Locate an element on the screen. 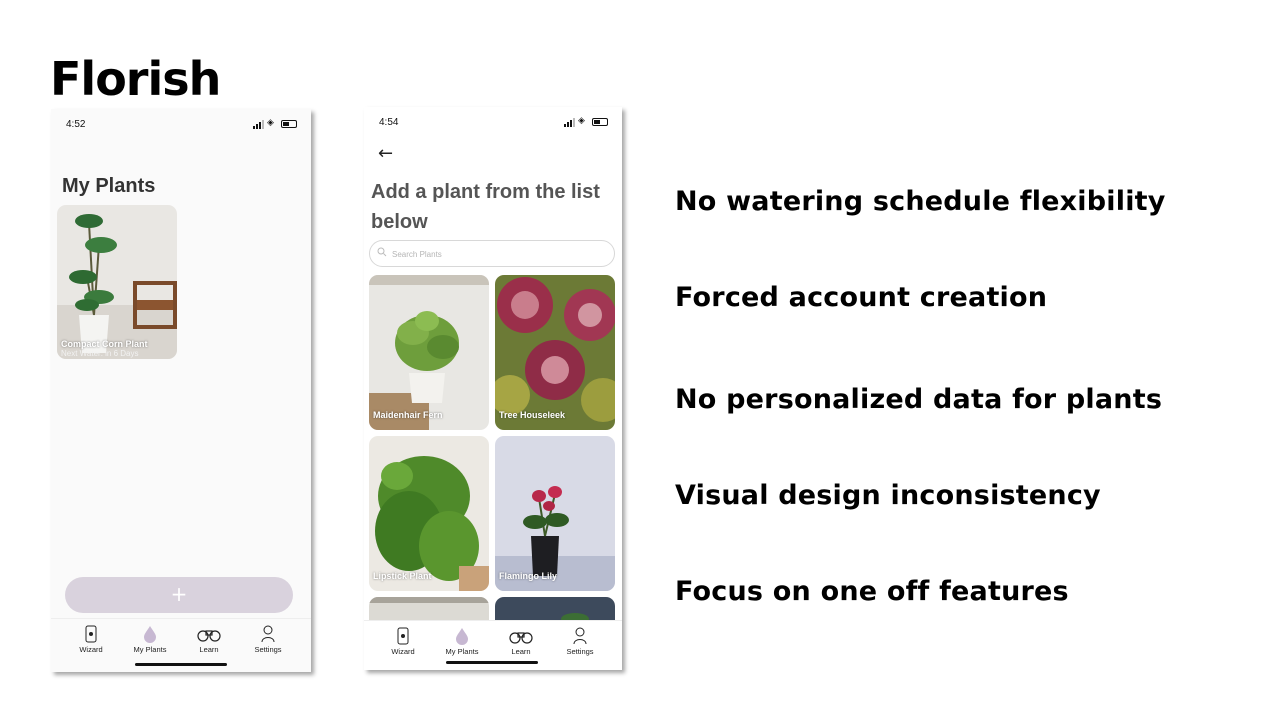  status-time: 4:54 is located at coordinates (389, 122).